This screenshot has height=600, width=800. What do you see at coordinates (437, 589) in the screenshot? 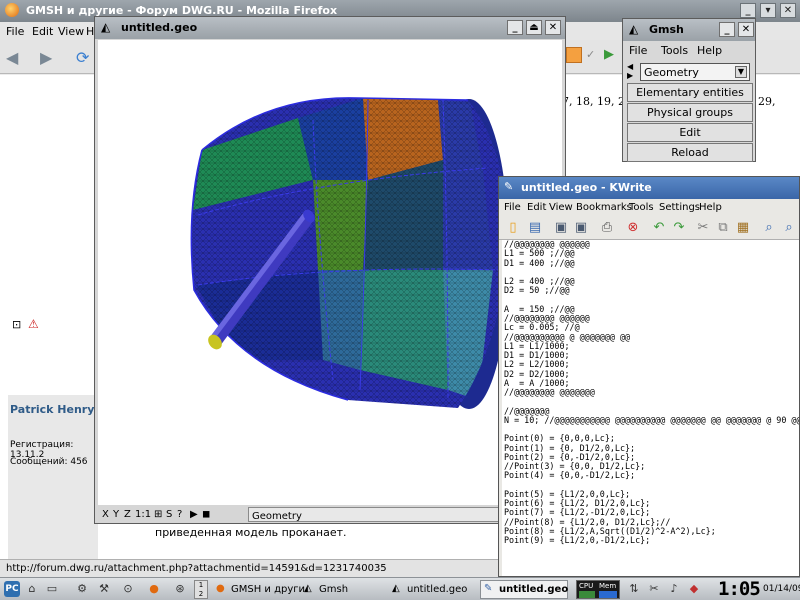
I see `task-gmsh-geo-label: untitled.geo` at bounding box center [437, 589].